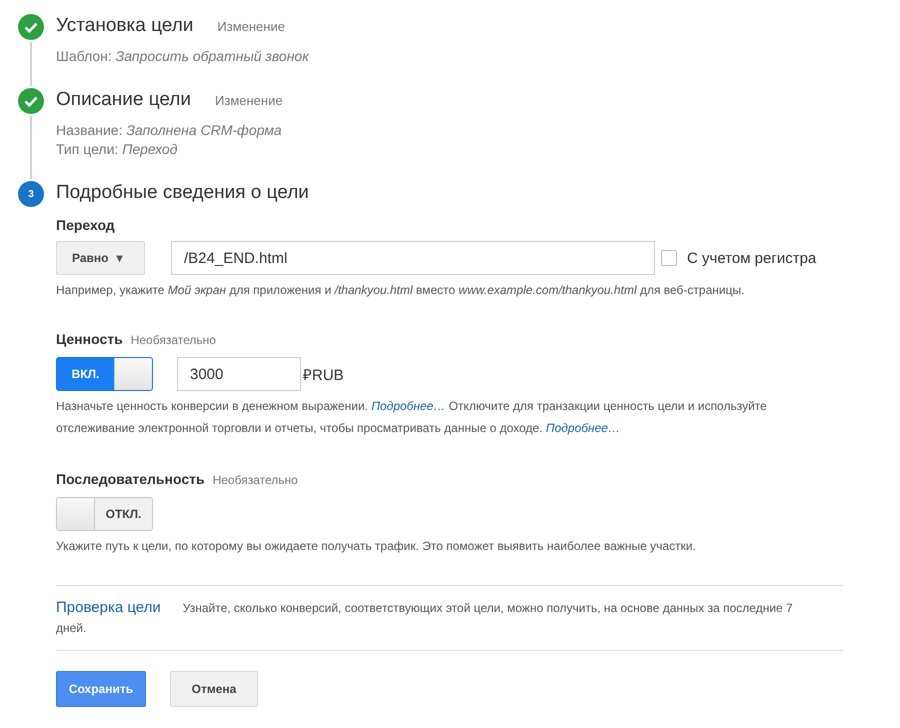  What do you see at coordinates (751, 258) in the screenshot?
I see `checkbox-label: С учетом регистра` at bounding box center [751, 258].